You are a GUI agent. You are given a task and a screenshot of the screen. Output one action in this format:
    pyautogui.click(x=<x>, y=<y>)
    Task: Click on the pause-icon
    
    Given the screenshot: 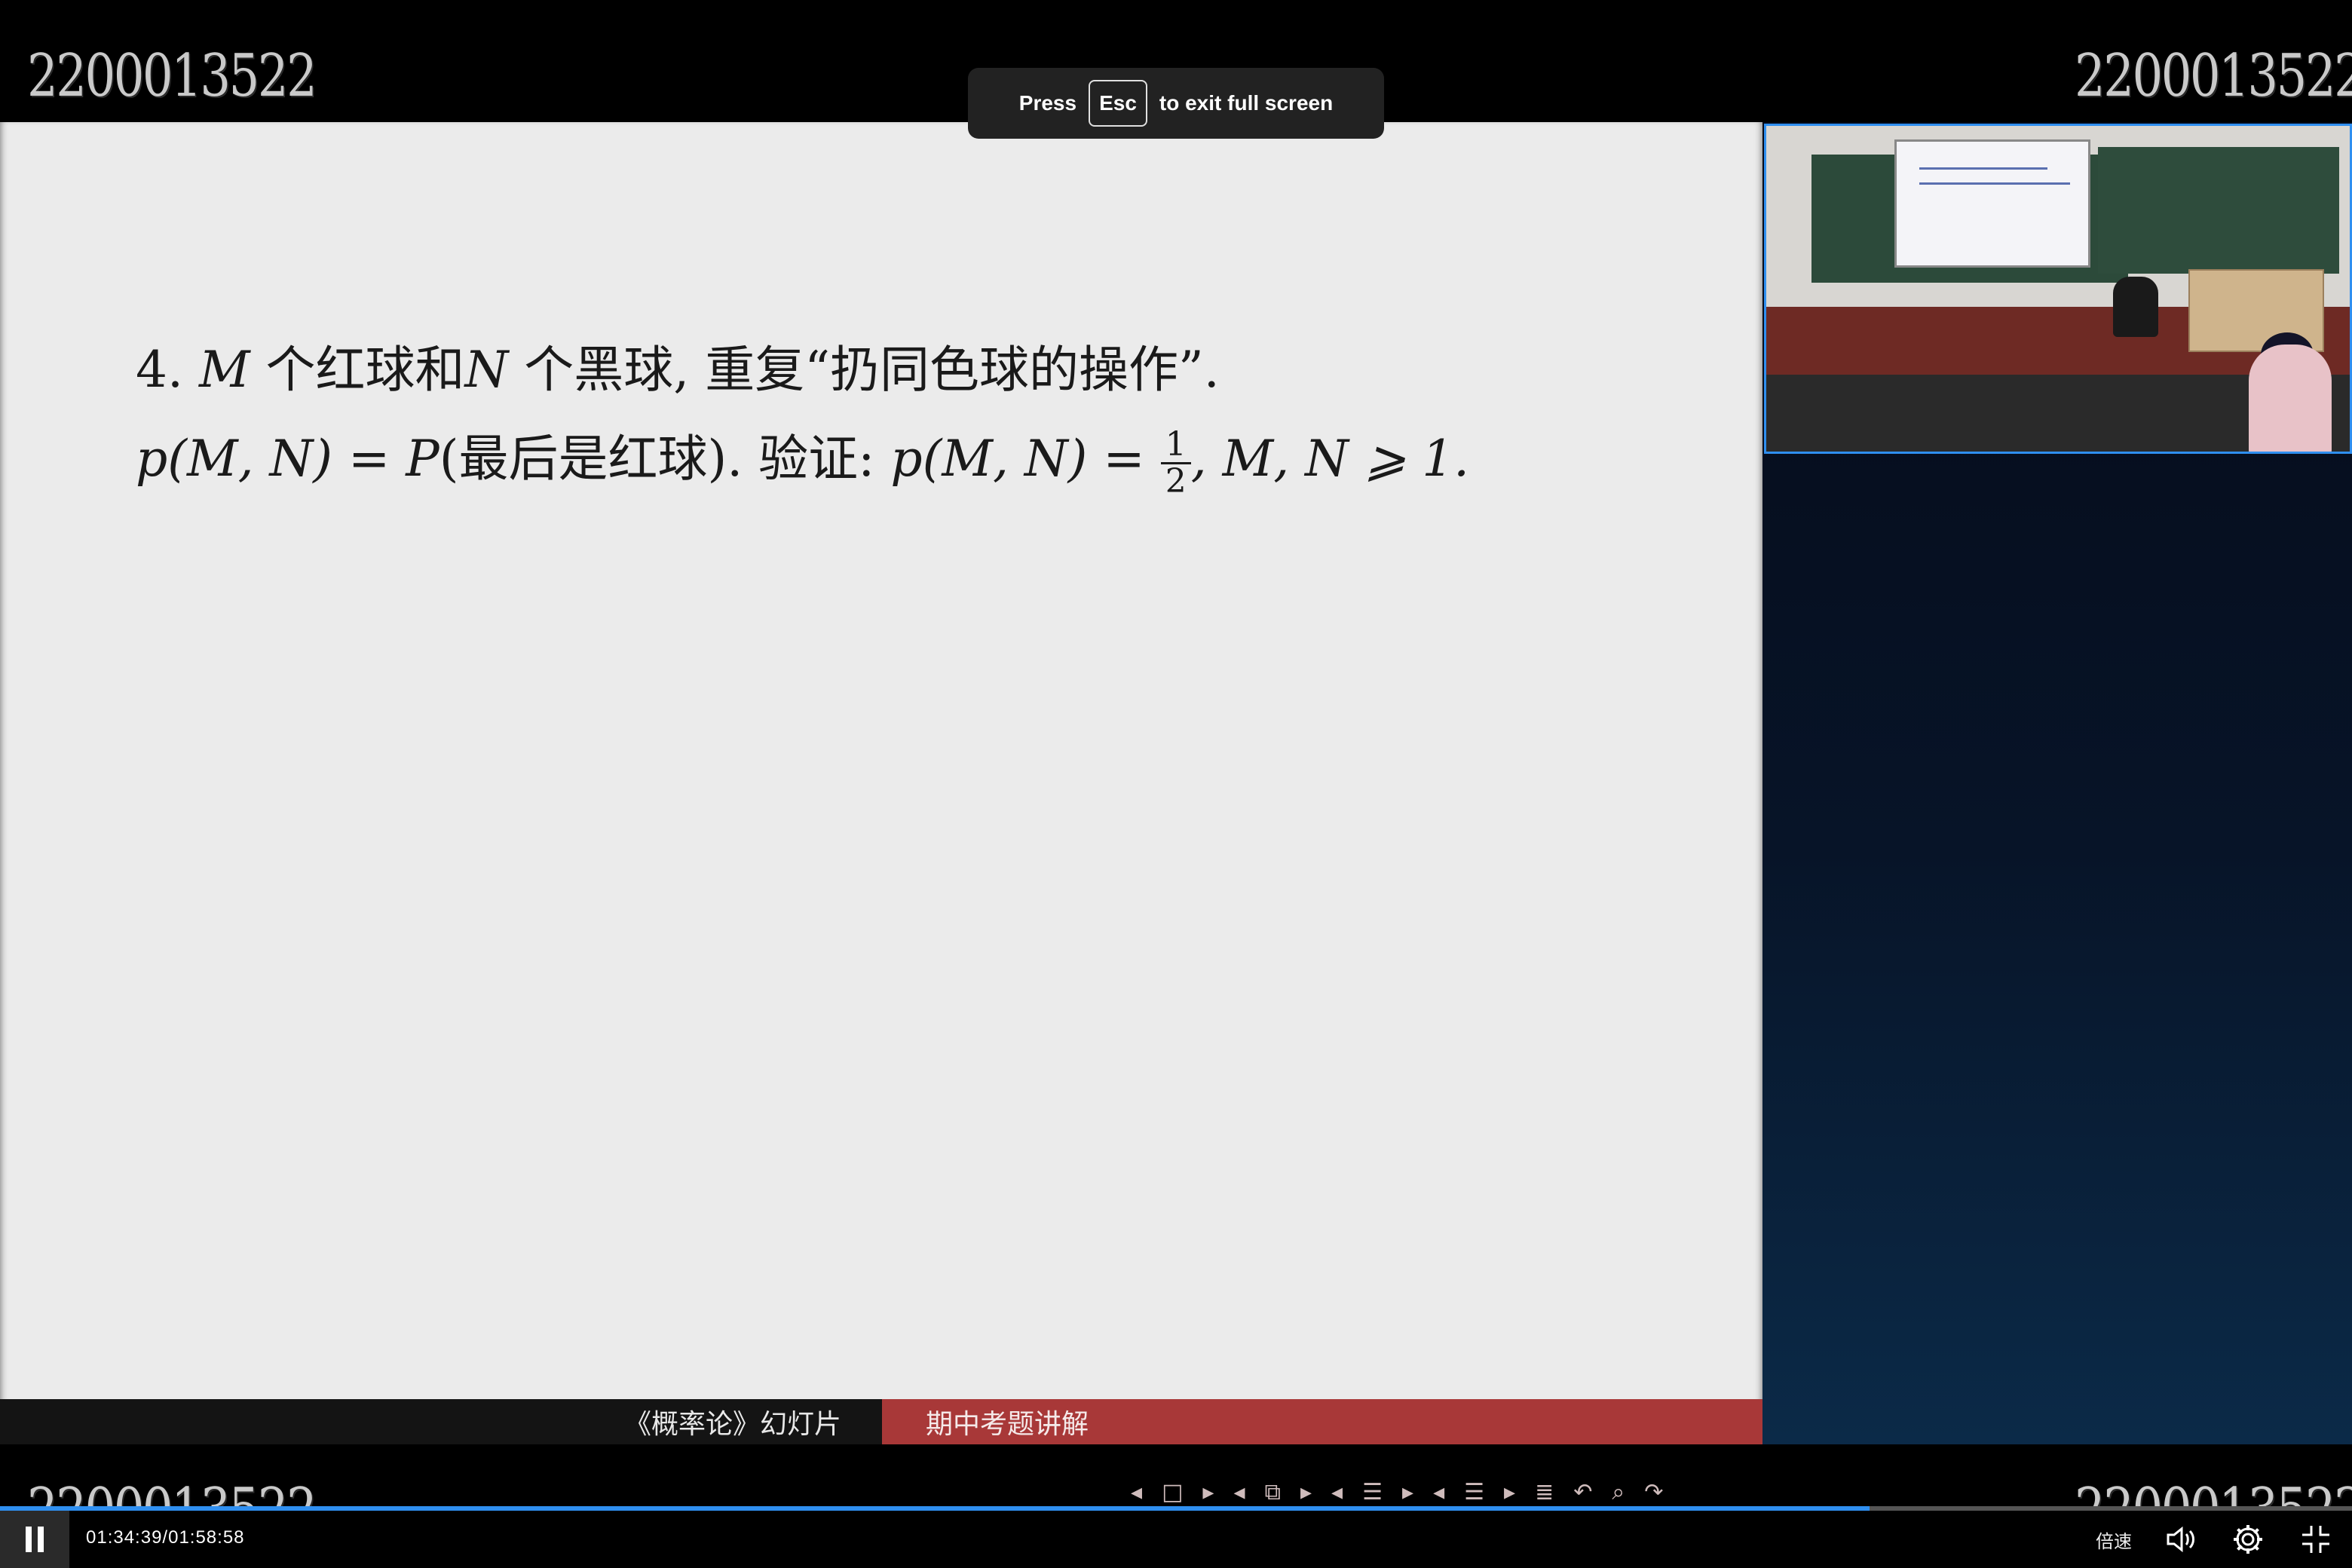 What is the action you would take?
    pyautogui.click(x=29, y=1539)
    